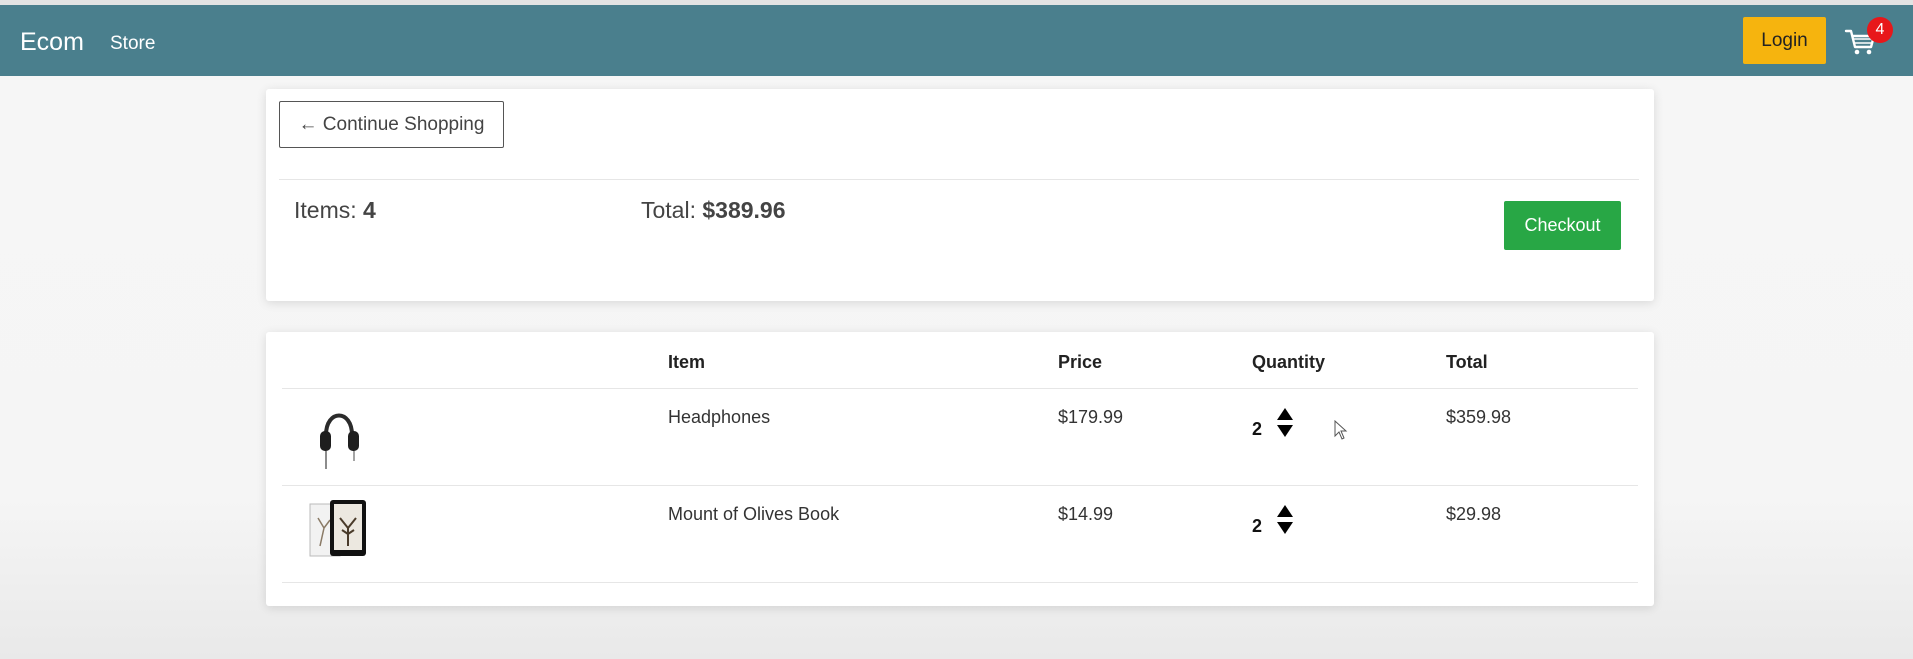  What do you see at coordinates (744, 210) in the screenshot?
I see `total-value: $389.96` at bounding box center [744, 210].